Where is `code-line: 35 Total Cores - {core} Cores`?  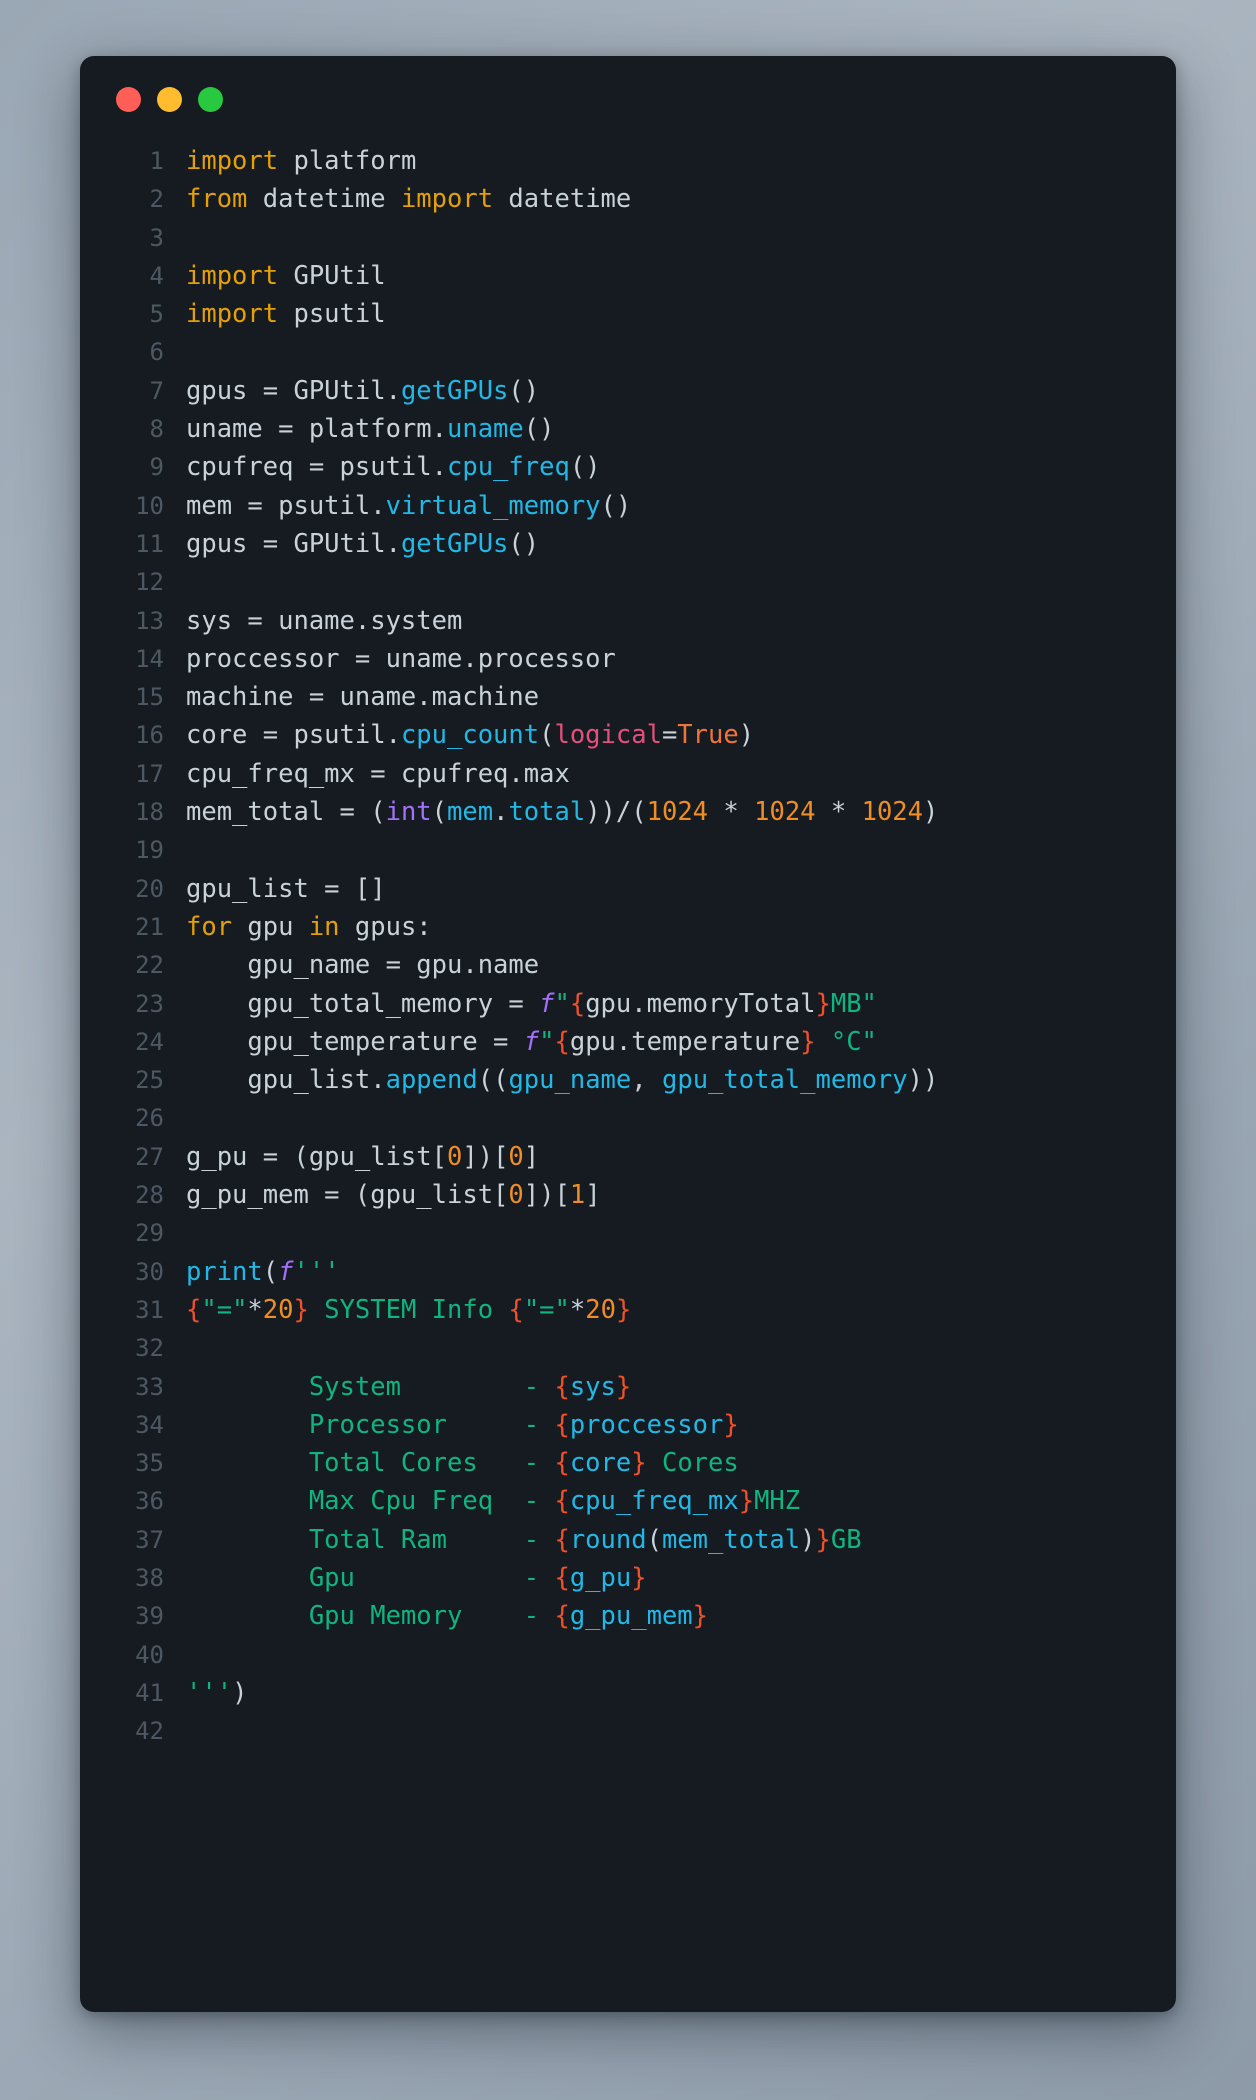 code-line: 35 Total Cores - {core} Cores is located at coordinates (628, 1463).